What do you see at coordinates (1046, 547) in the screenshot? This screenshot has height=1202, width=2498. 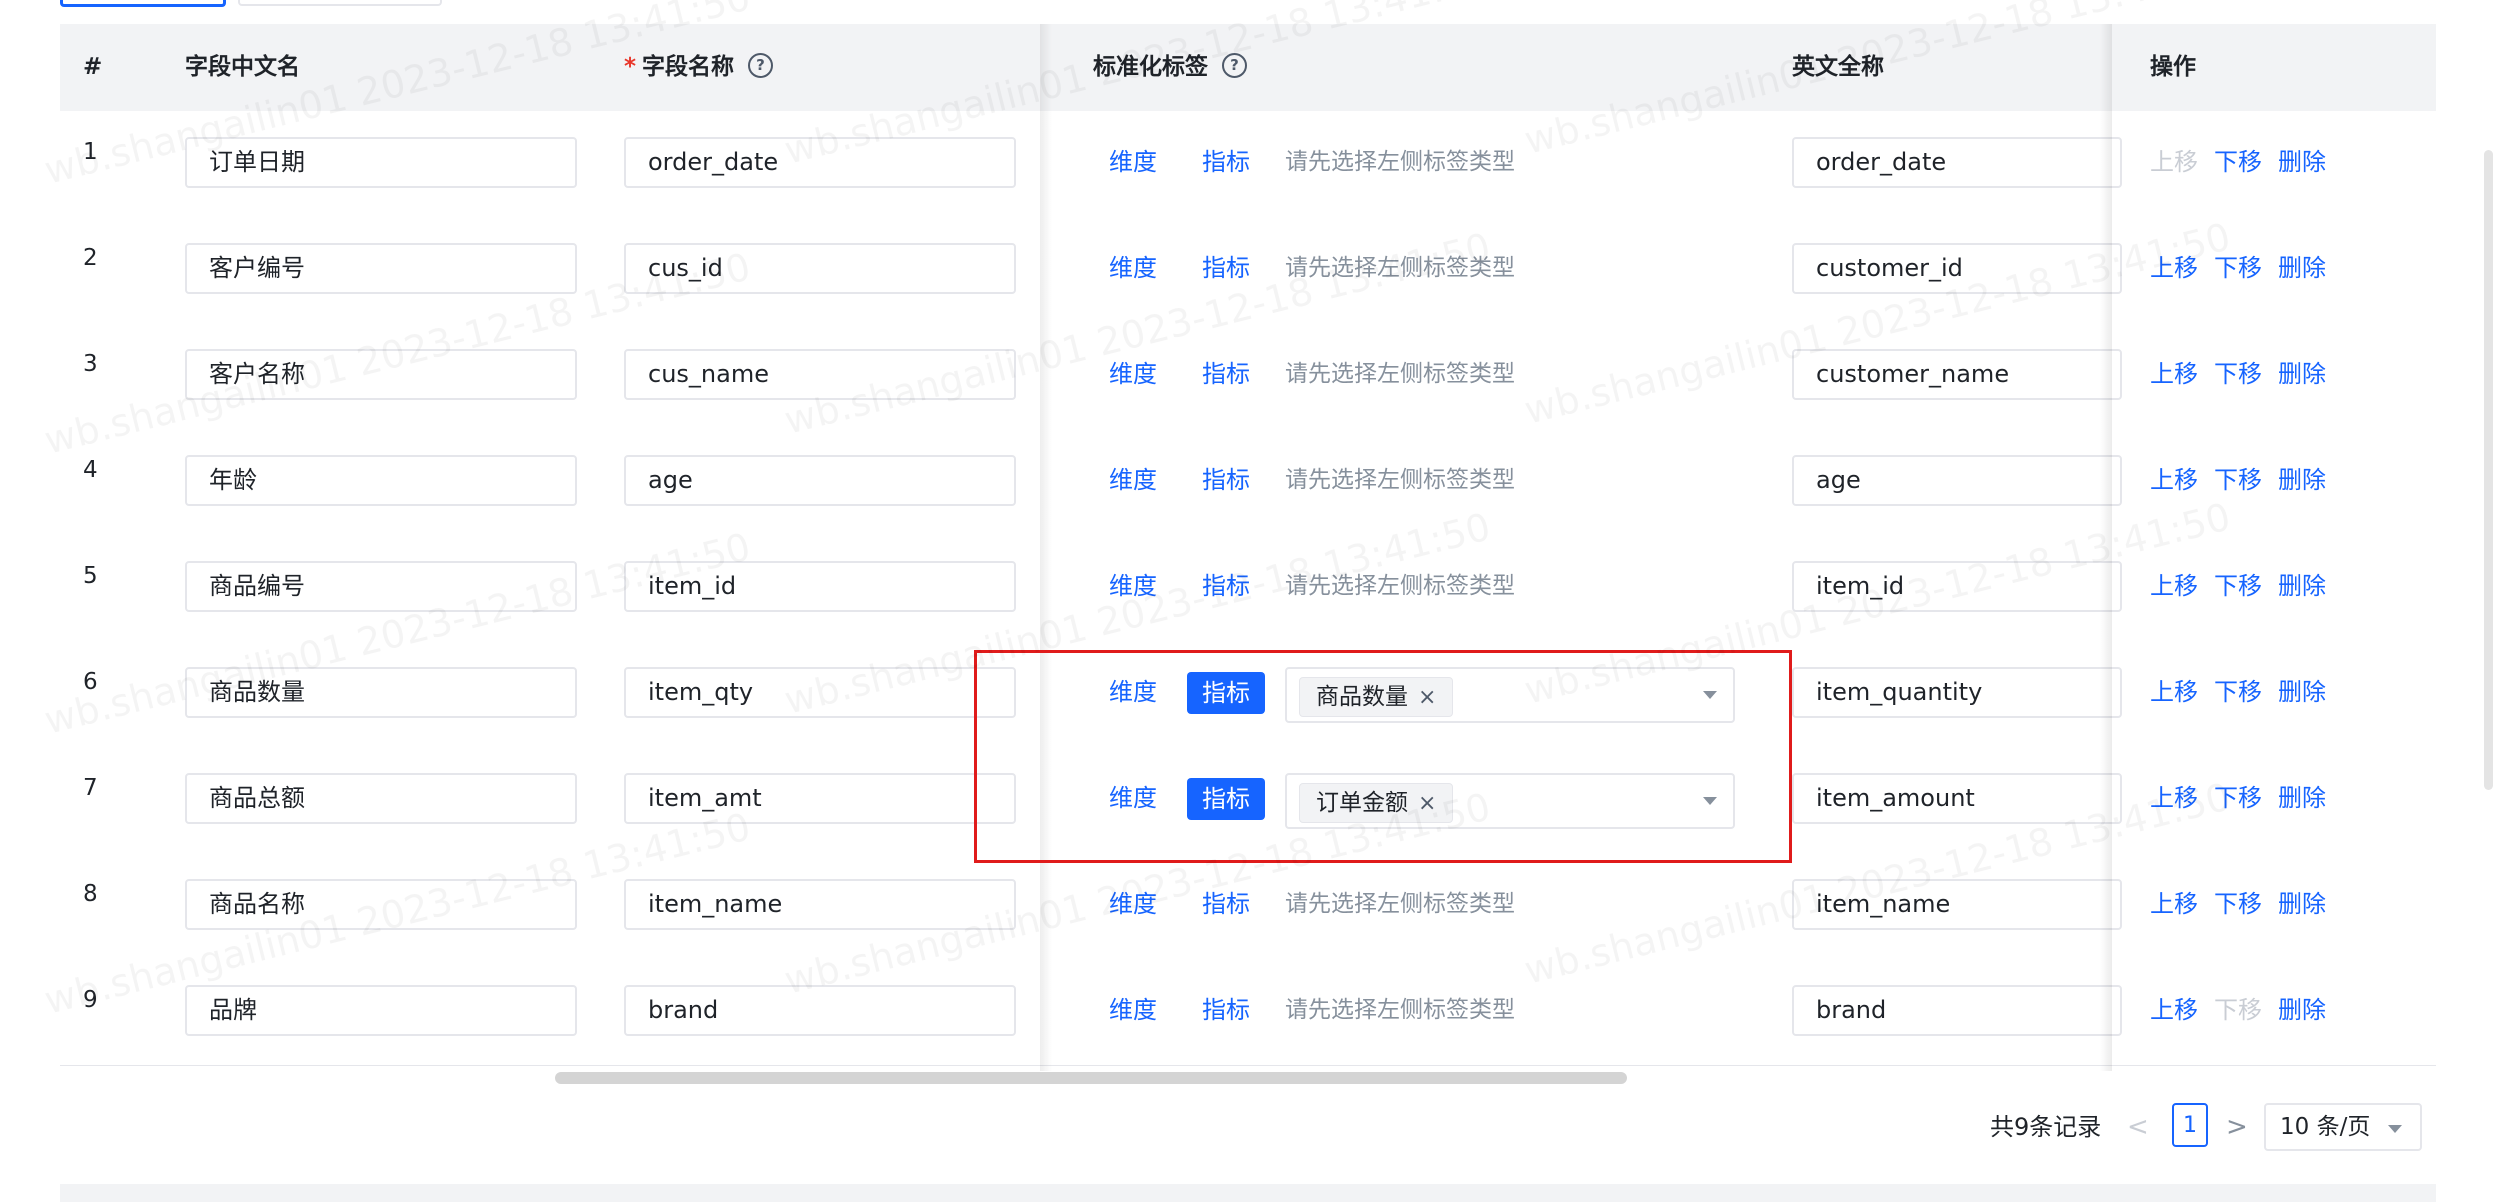 I see `fixed-column-shadow-left` at bounding box center [1046, 547].